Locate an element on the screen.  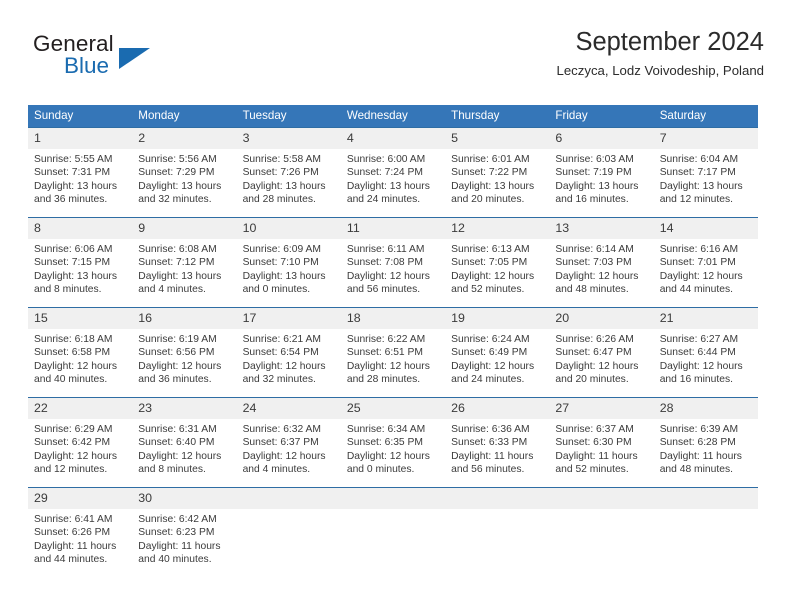
sunset-text: Sunset: 6:58 PM is located at coordinates (72, 353).